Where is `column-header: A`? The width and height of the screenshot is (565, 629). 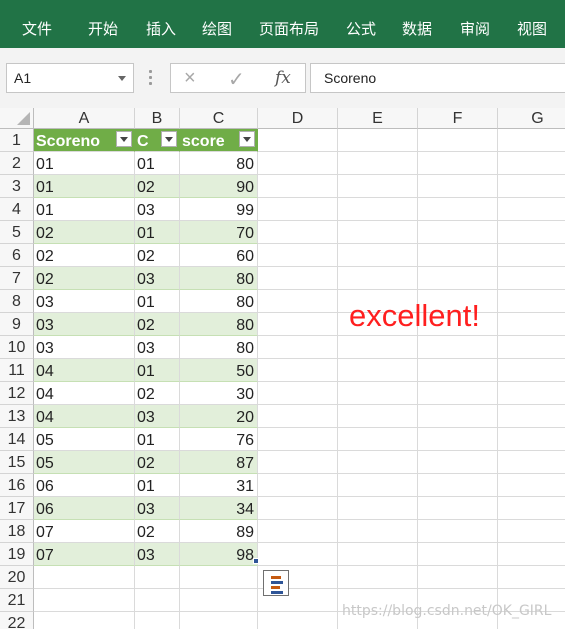 column-header: A is located at coordinates (84, 118).